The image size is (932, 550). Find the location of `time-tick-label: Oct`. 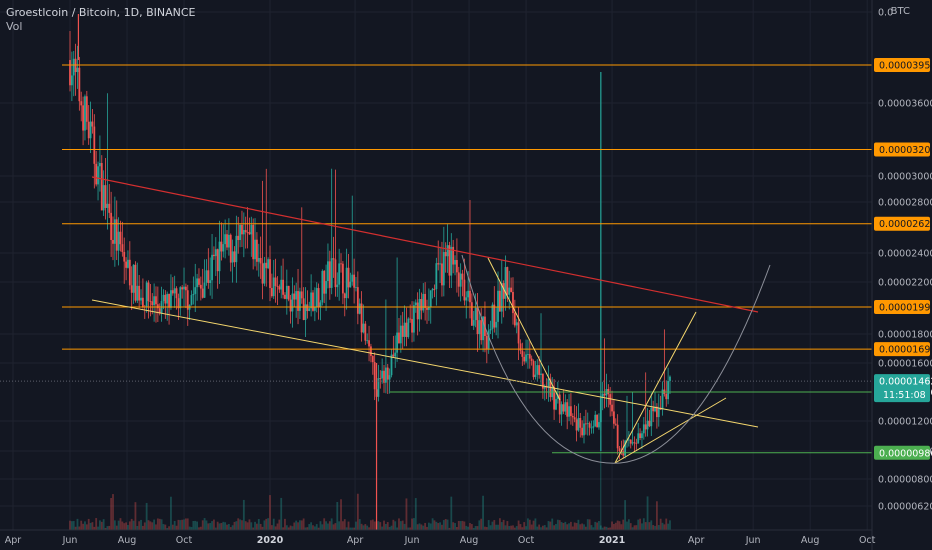

time-tick-label: Oct is located at coordinates (867, 540).